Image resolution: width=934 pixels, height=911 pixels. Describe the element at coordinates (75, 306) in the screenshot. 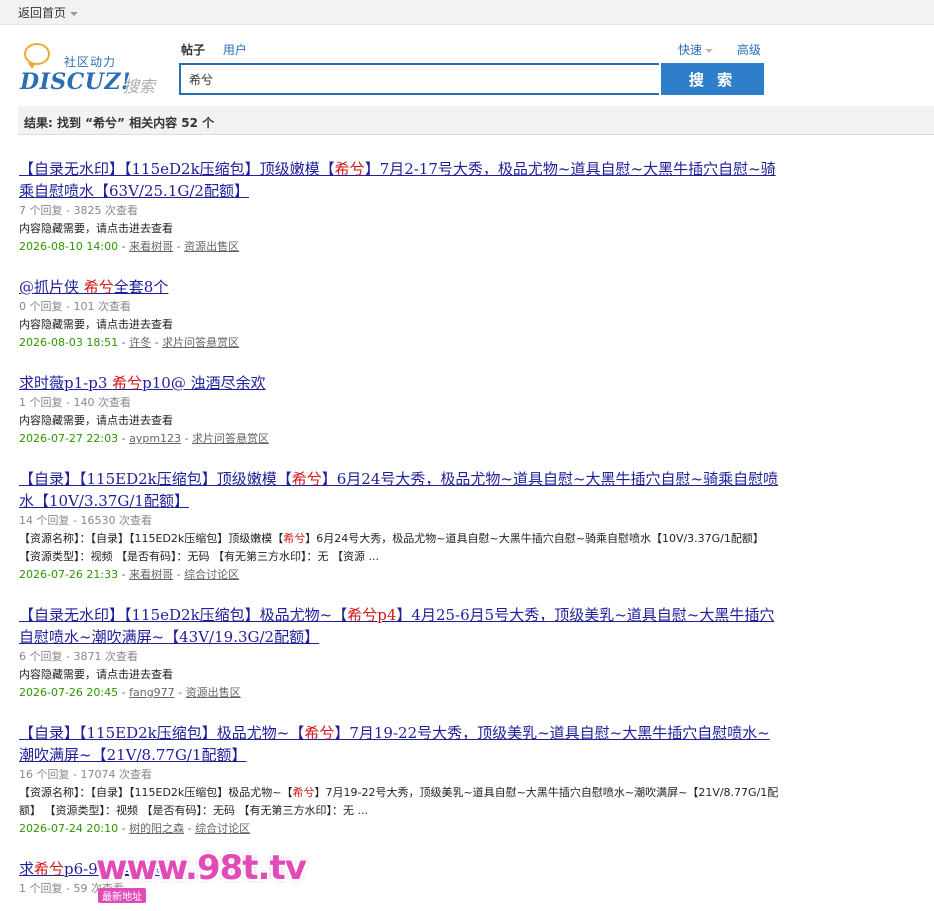

I see `result-meta: 0 个回复 - 101 次查看` at that location.